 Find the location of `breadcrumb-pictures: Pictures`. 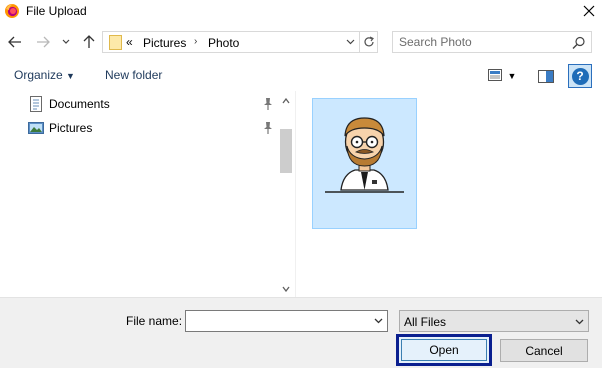

breadcrumb-pictures: Pictures is located at coordinates (164, 43).